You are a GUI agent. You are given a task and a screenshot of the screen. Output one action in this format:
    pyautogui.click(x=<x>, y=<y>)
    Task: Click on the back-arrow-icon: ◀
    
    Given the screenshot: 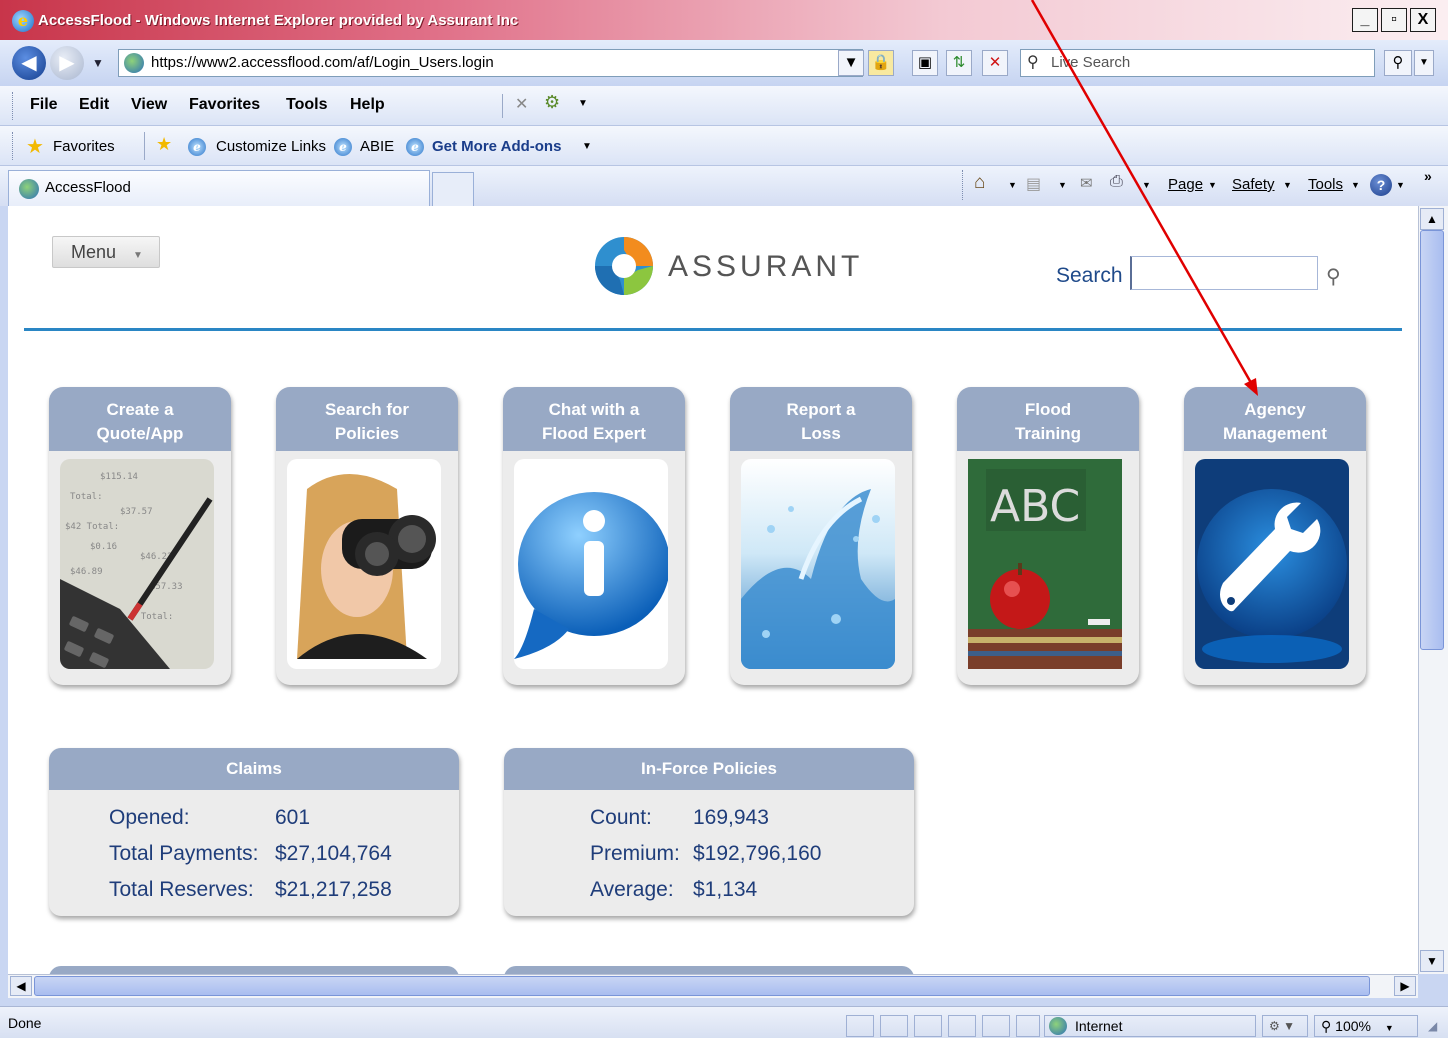 What is the action you would take?
    pyautogui.click(x=29, y=63)
    